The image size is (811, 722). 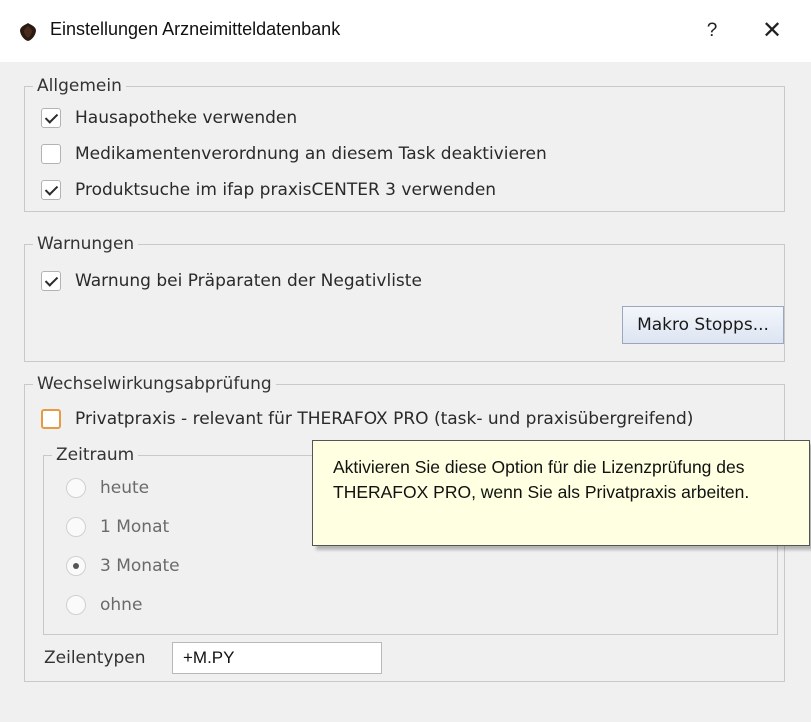 I want to click on checkbox-row-hausapotheke: Hausapotheke verwenden, so click(x=169, y=118).